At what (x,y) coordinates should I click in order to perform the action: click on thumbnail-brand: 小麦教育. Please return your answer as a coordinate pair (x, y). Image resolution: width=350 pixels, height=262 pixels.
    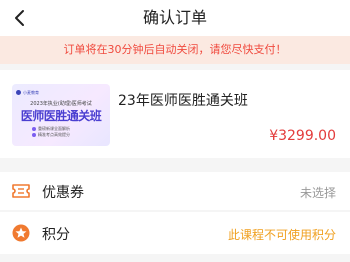
    Looking at the image, I should click on (31, 92).